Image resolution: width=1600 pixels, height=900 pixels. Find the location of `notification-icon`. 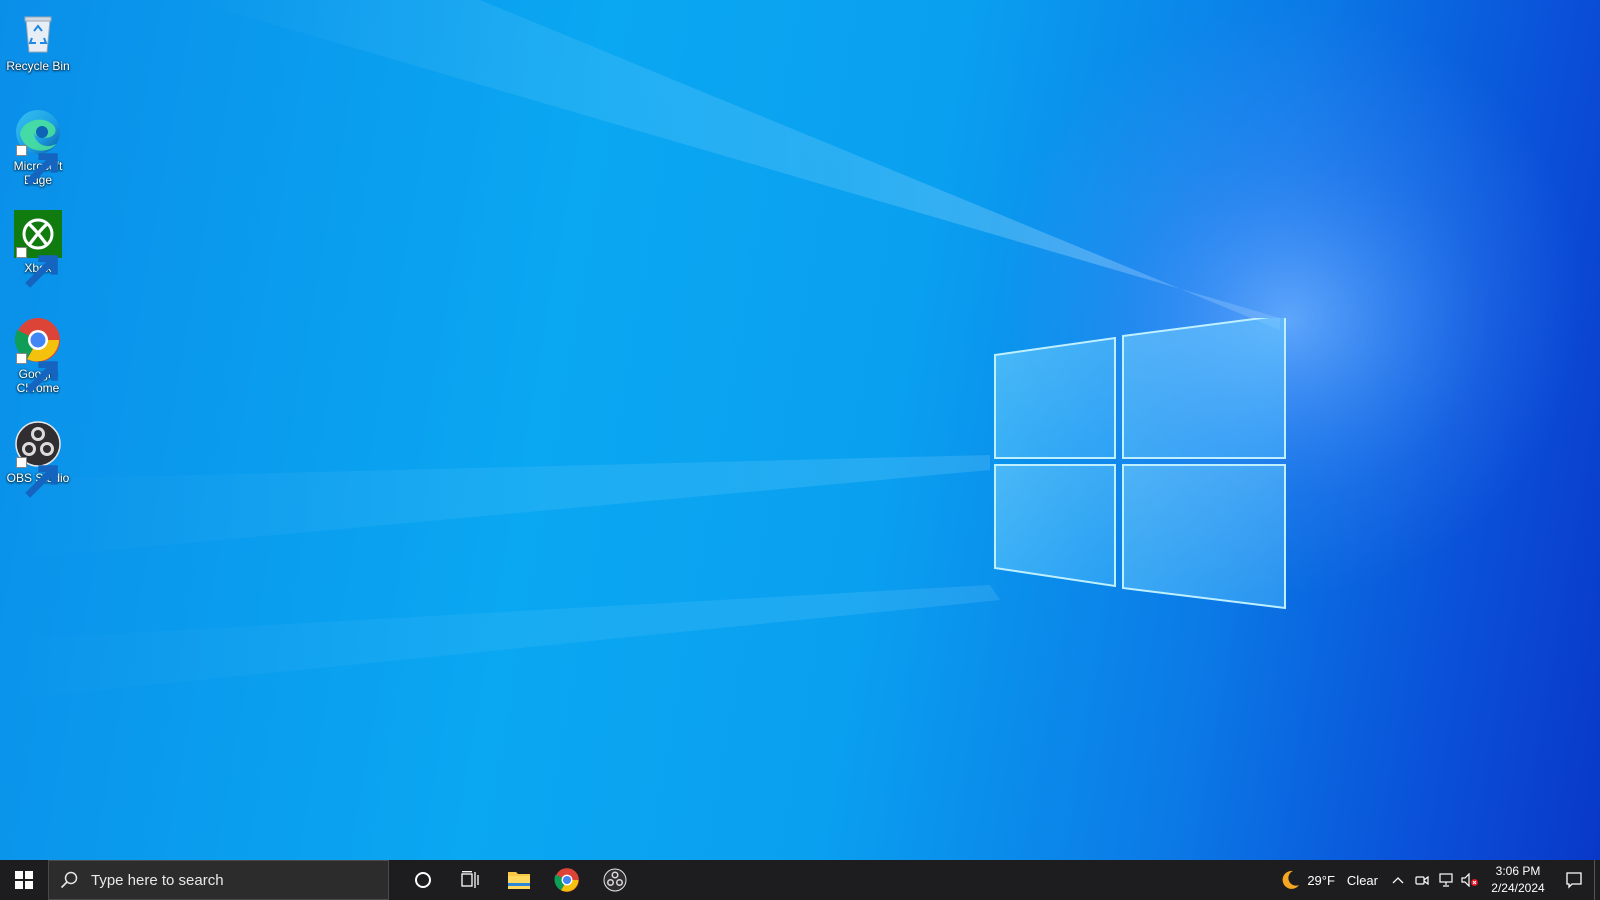

notification-icon is located at coordinates (1574, 880).